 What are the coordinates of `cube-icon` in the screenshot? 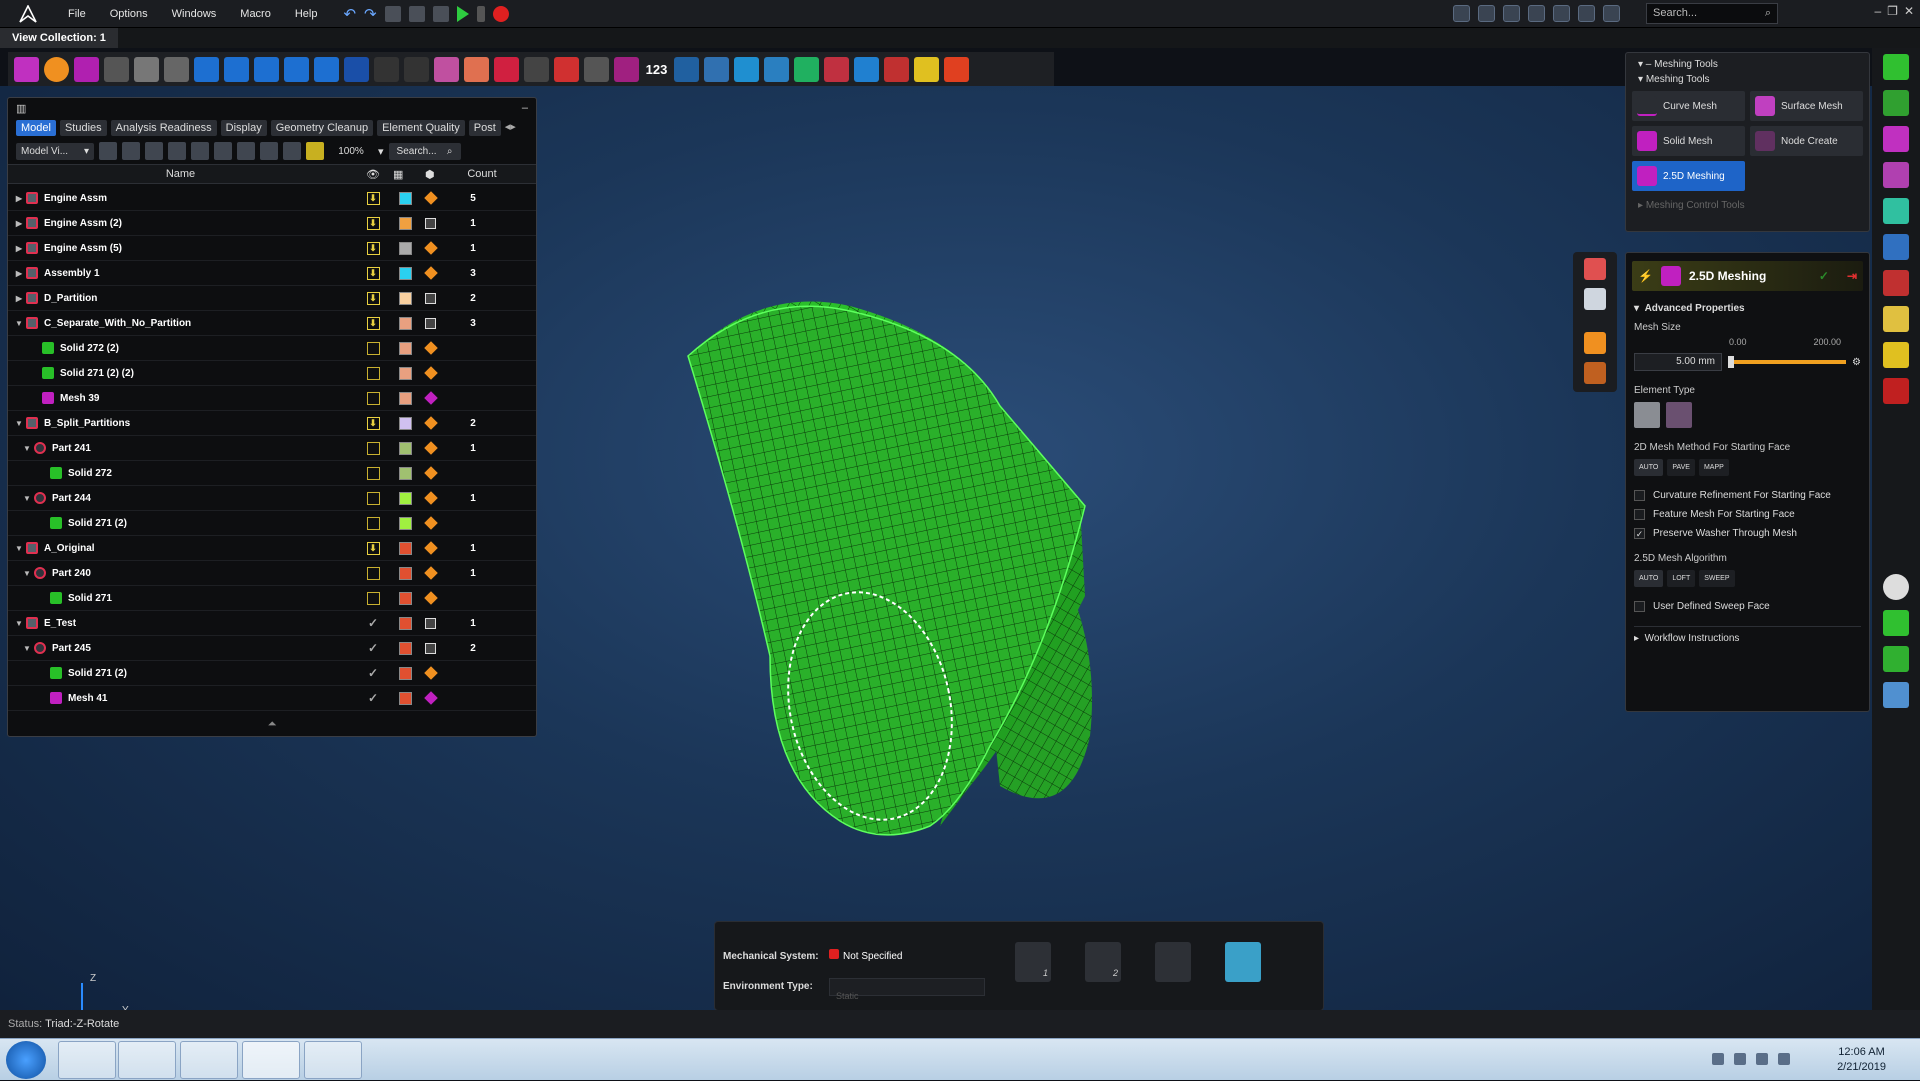 It's located at (146, 69).